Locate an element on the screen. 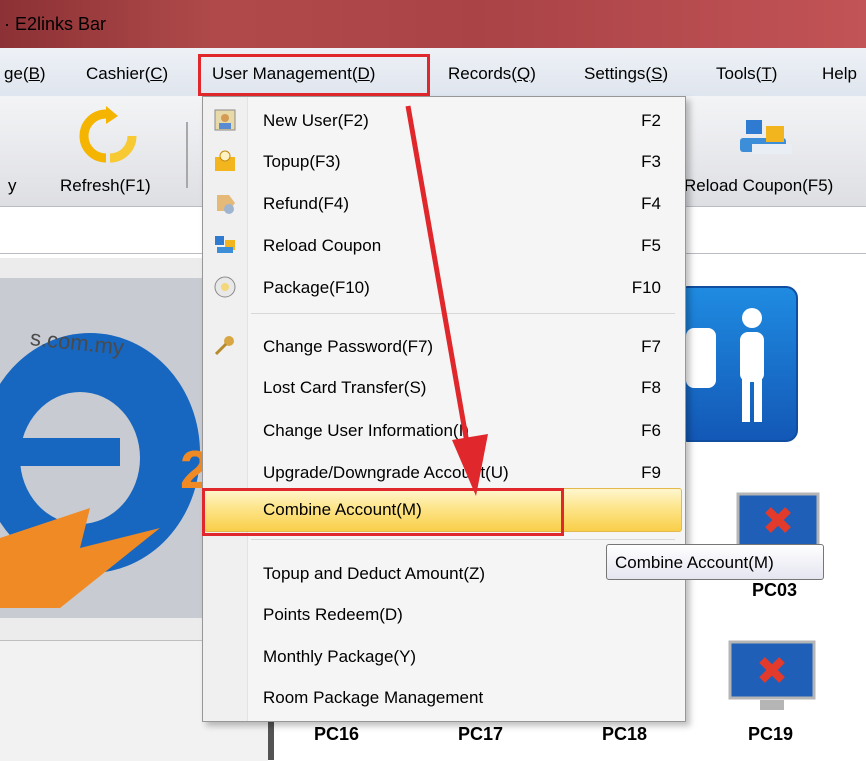  key-icon is located at coordinates (225, 346).